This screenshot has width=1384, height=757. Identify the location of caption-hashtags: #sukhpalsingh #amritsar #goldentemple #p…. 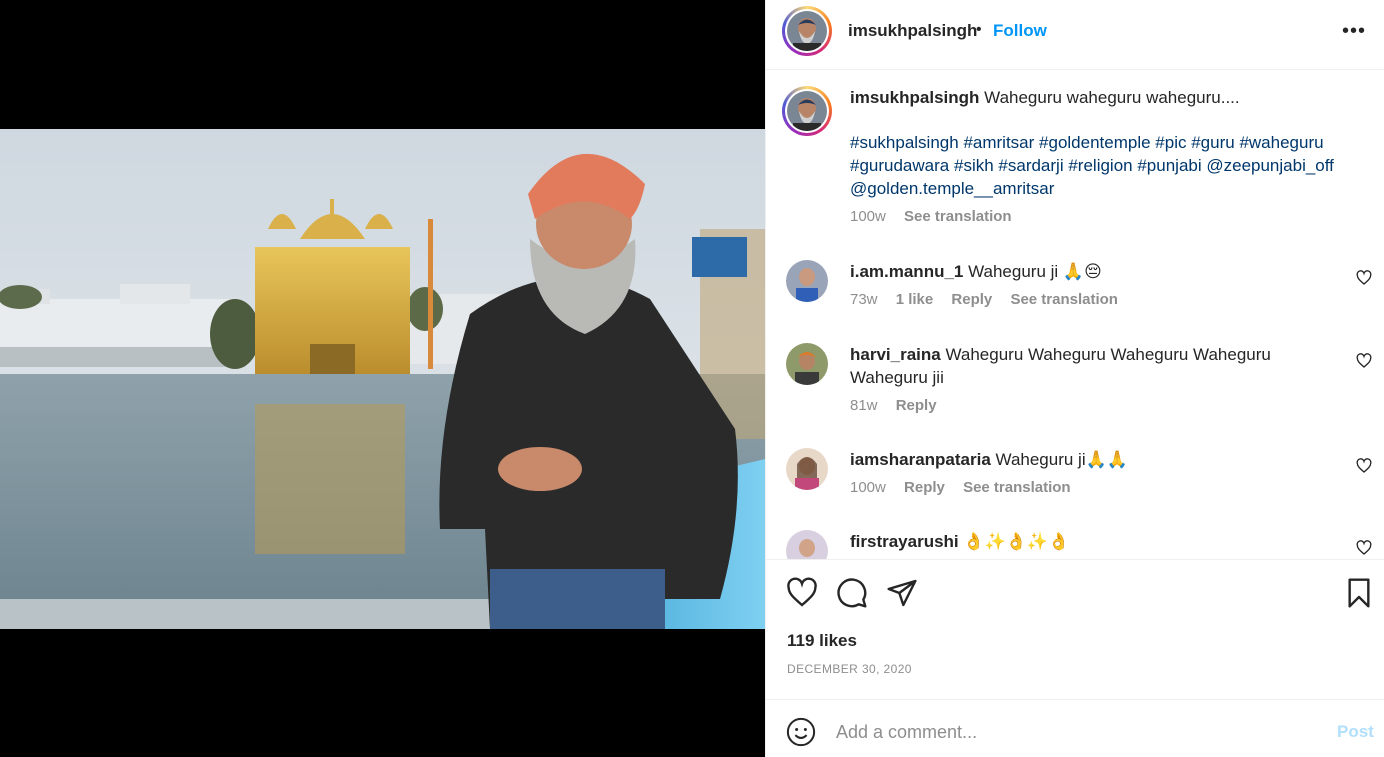
(1110, 165).